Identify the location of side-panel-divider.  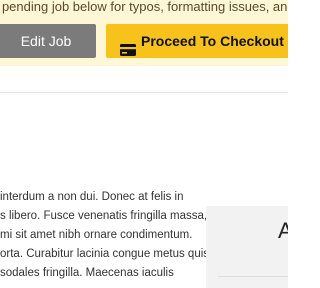
(253, 276).